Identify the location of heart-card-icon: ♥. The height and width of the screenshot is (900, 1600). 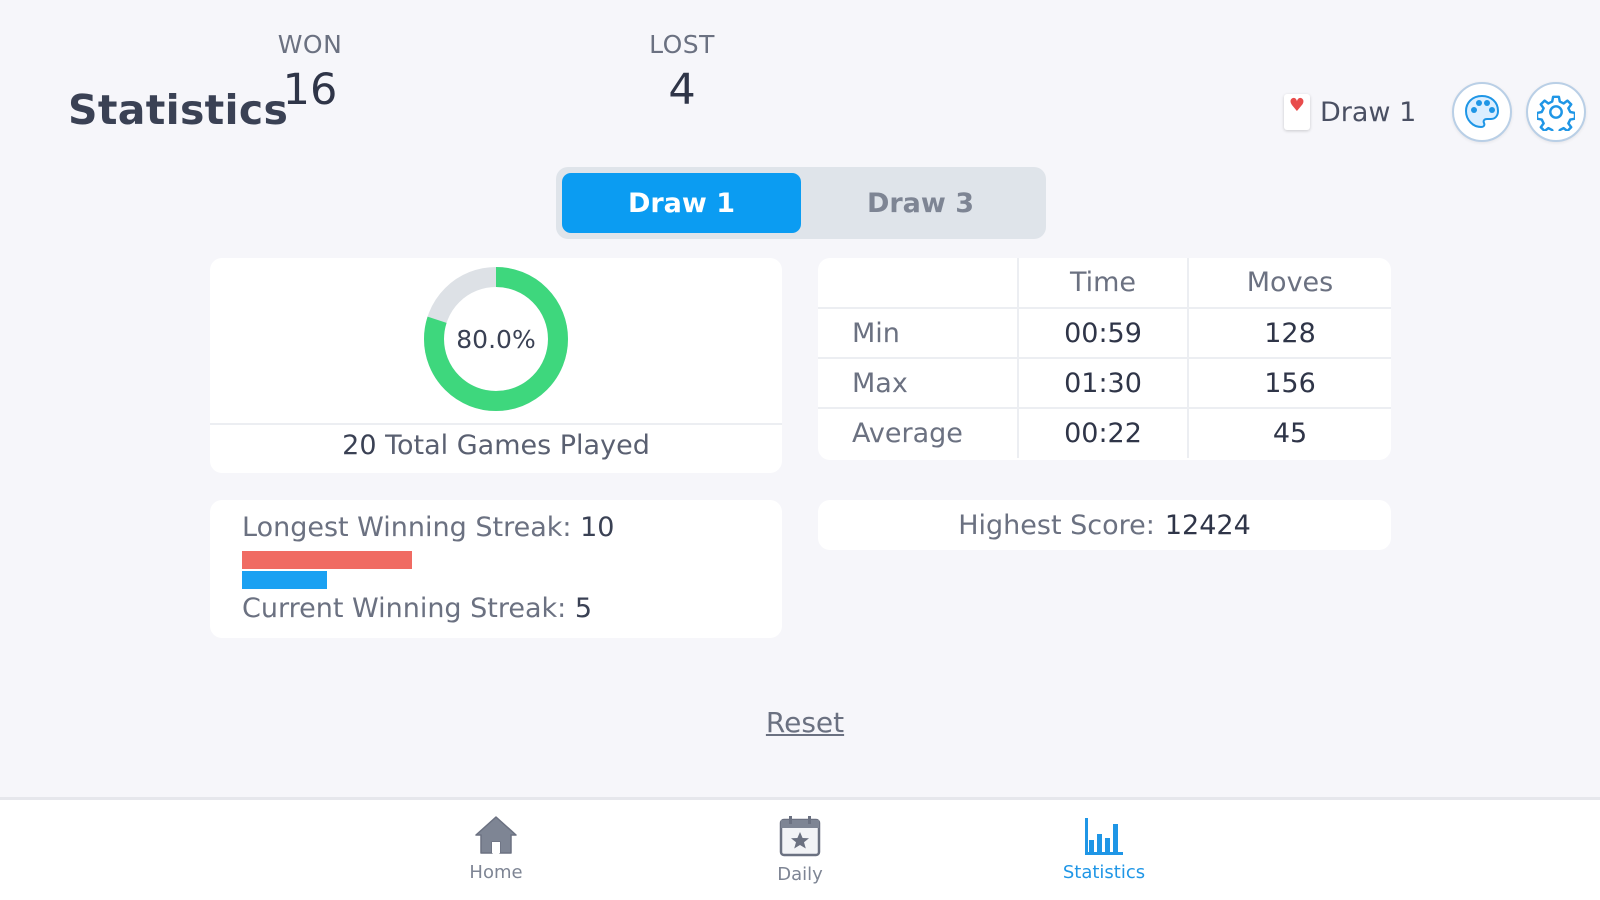
(1297, 112).